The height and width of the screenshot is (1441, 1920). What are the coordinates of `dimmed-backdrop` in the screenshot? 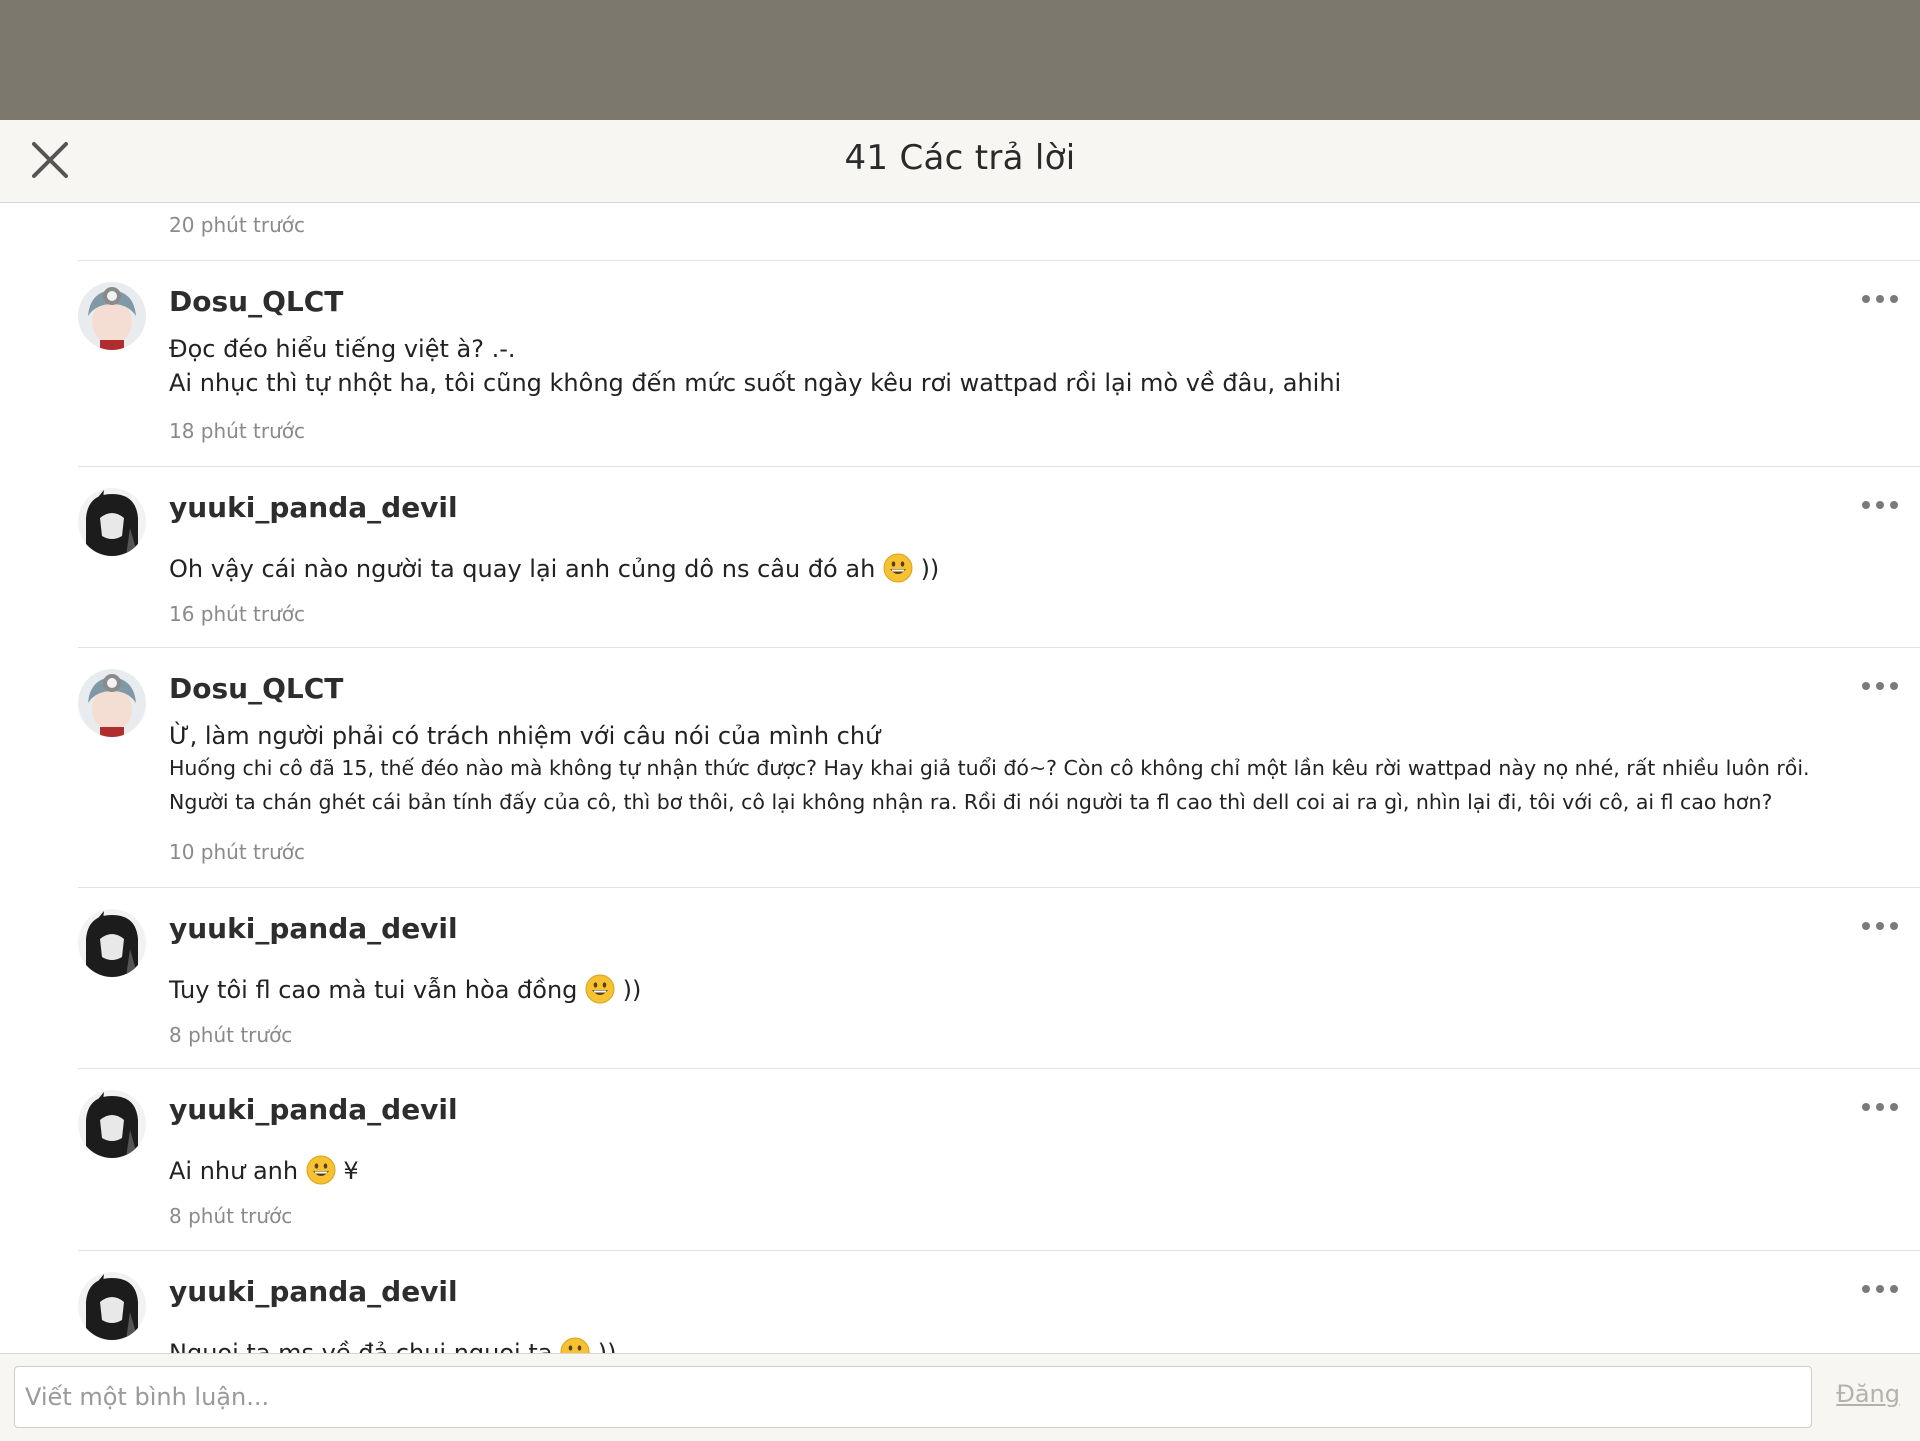 It's located at (960, 60).